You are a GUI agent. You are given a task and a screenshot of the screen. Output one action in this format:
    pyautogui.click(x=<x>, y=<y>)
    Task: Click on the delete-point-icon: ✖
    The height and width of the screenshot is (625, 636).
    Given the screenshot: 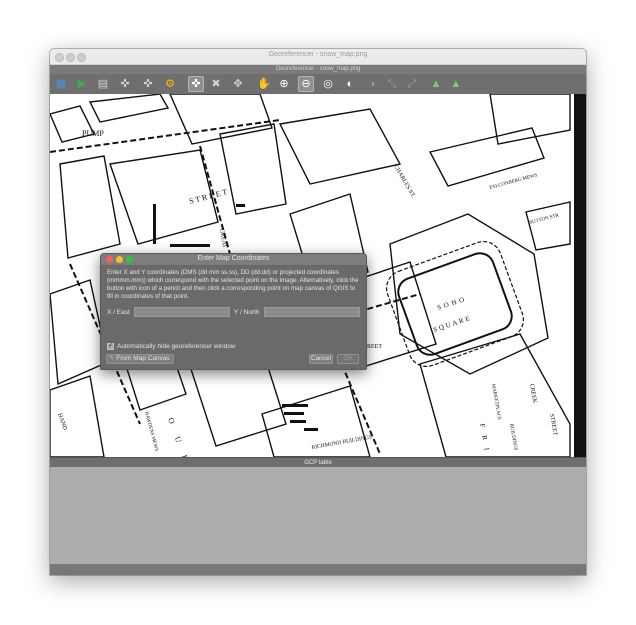 What is the action you would take?
    pyautogui.click(x=216, y=84)
    